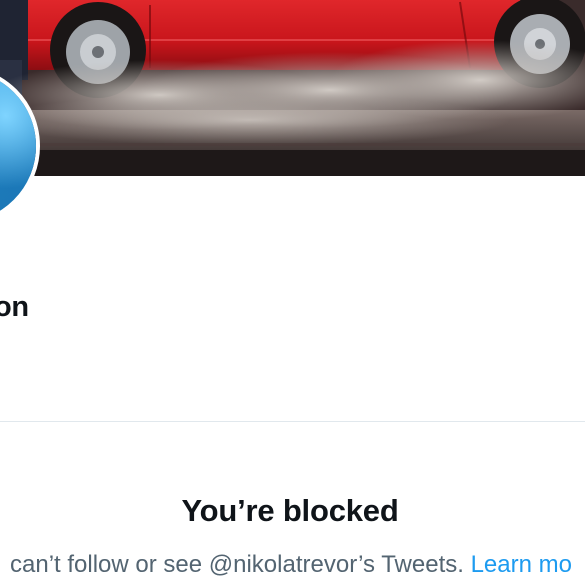  I want to click on learn-more-link: Learn mo, so click(521, 564).